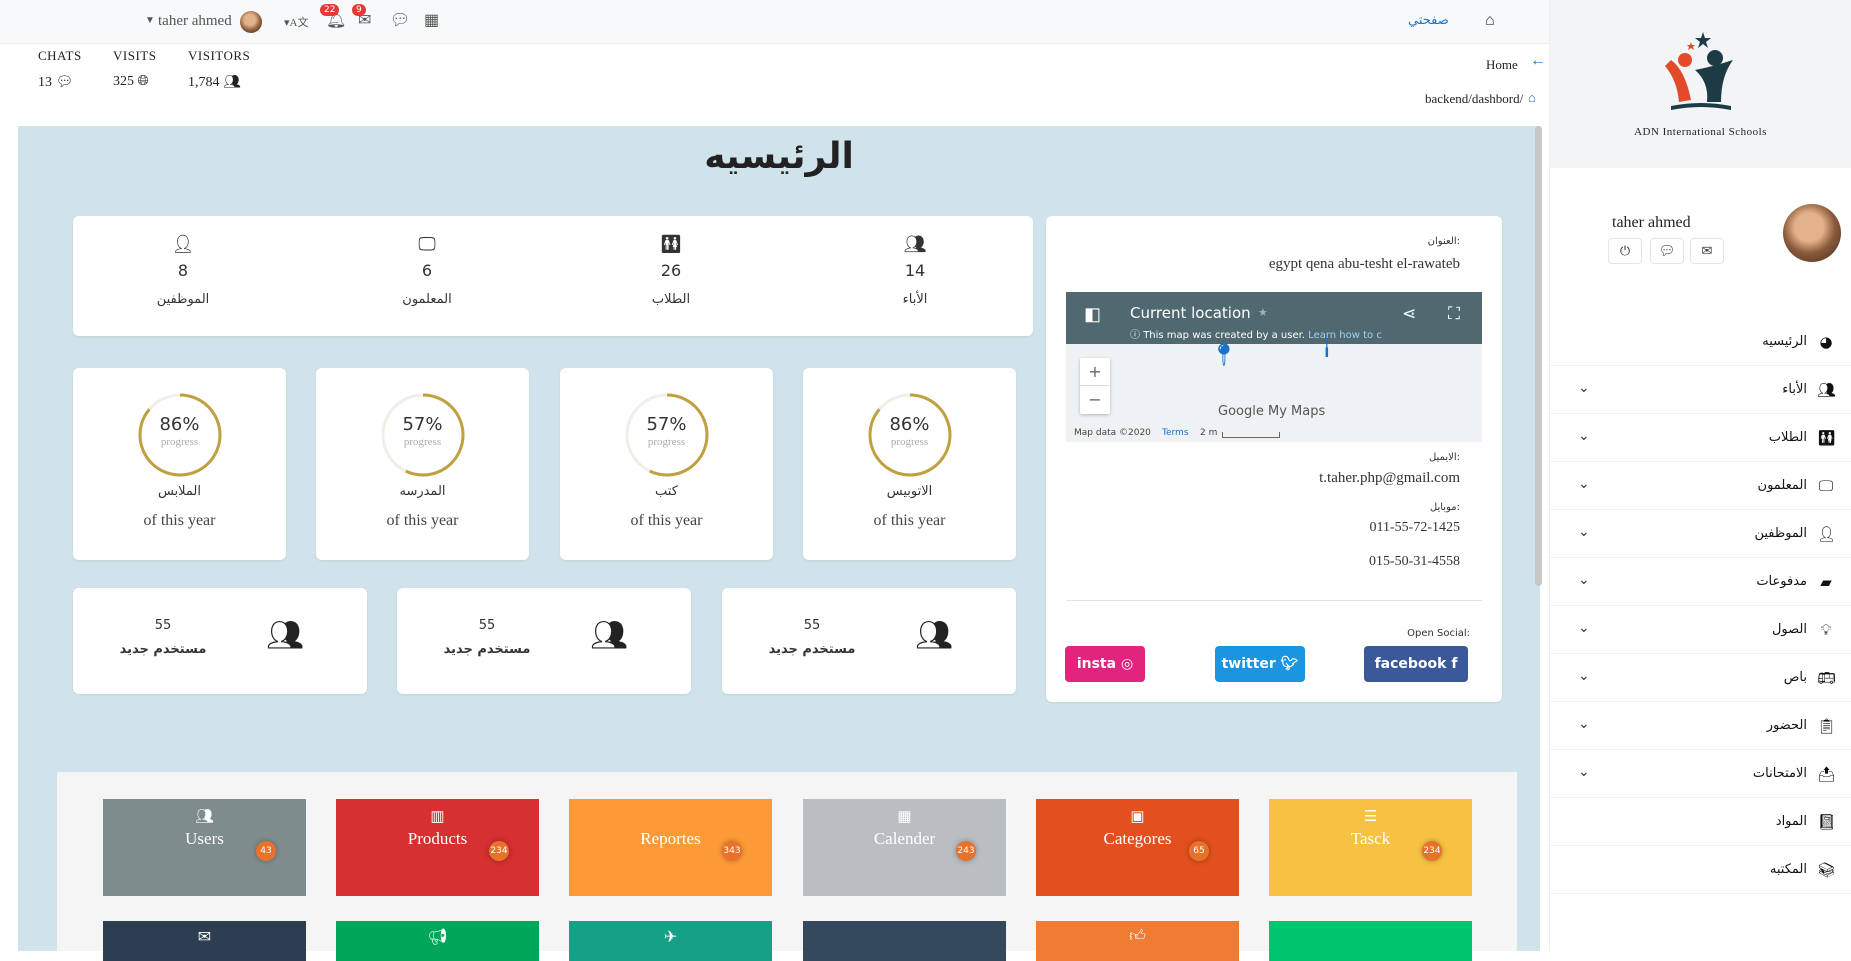  Describe the element at coordinates (1667, 251) in the screenshot. I see `chat-button: 💬︎` at that location.